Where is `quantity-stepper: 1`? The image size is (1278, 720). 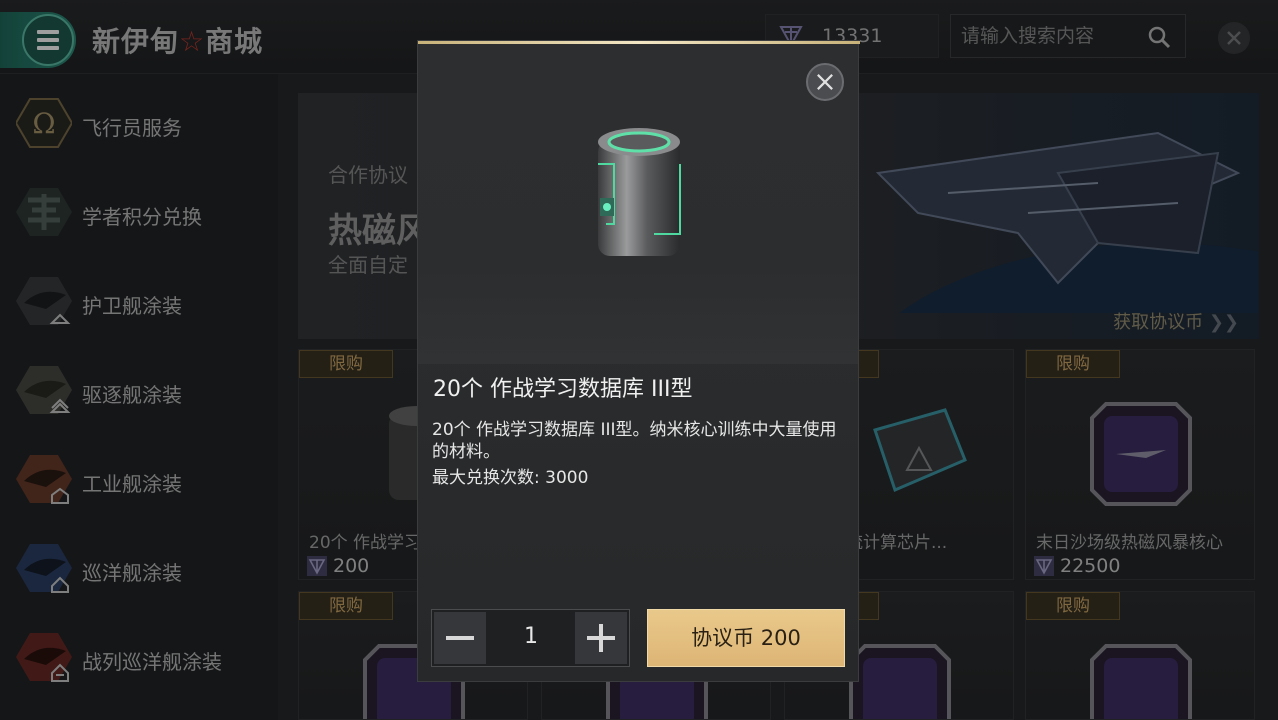 quantity-stepper: 1 is located at coordinates (530, 638).